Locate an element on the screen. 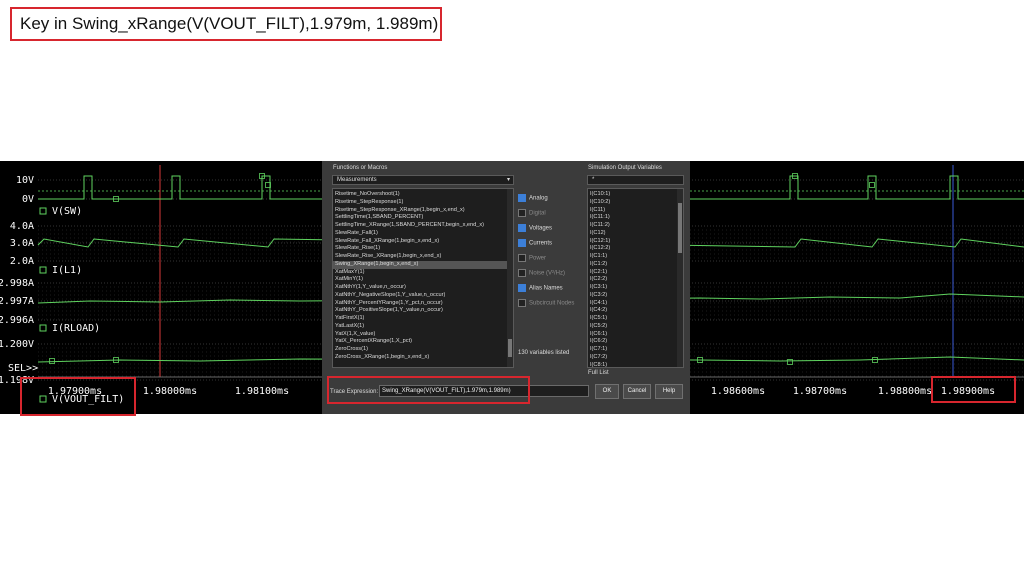 This screenshot has width=1024, height=576. variable-item: I(C8:1) is located at coordinates (635, 365).